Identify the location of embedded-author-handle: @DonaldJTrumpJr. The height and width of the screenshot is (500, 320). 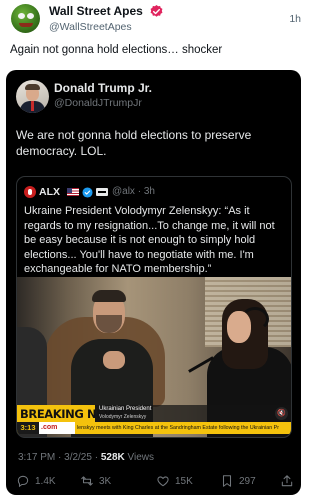
(98, 103).